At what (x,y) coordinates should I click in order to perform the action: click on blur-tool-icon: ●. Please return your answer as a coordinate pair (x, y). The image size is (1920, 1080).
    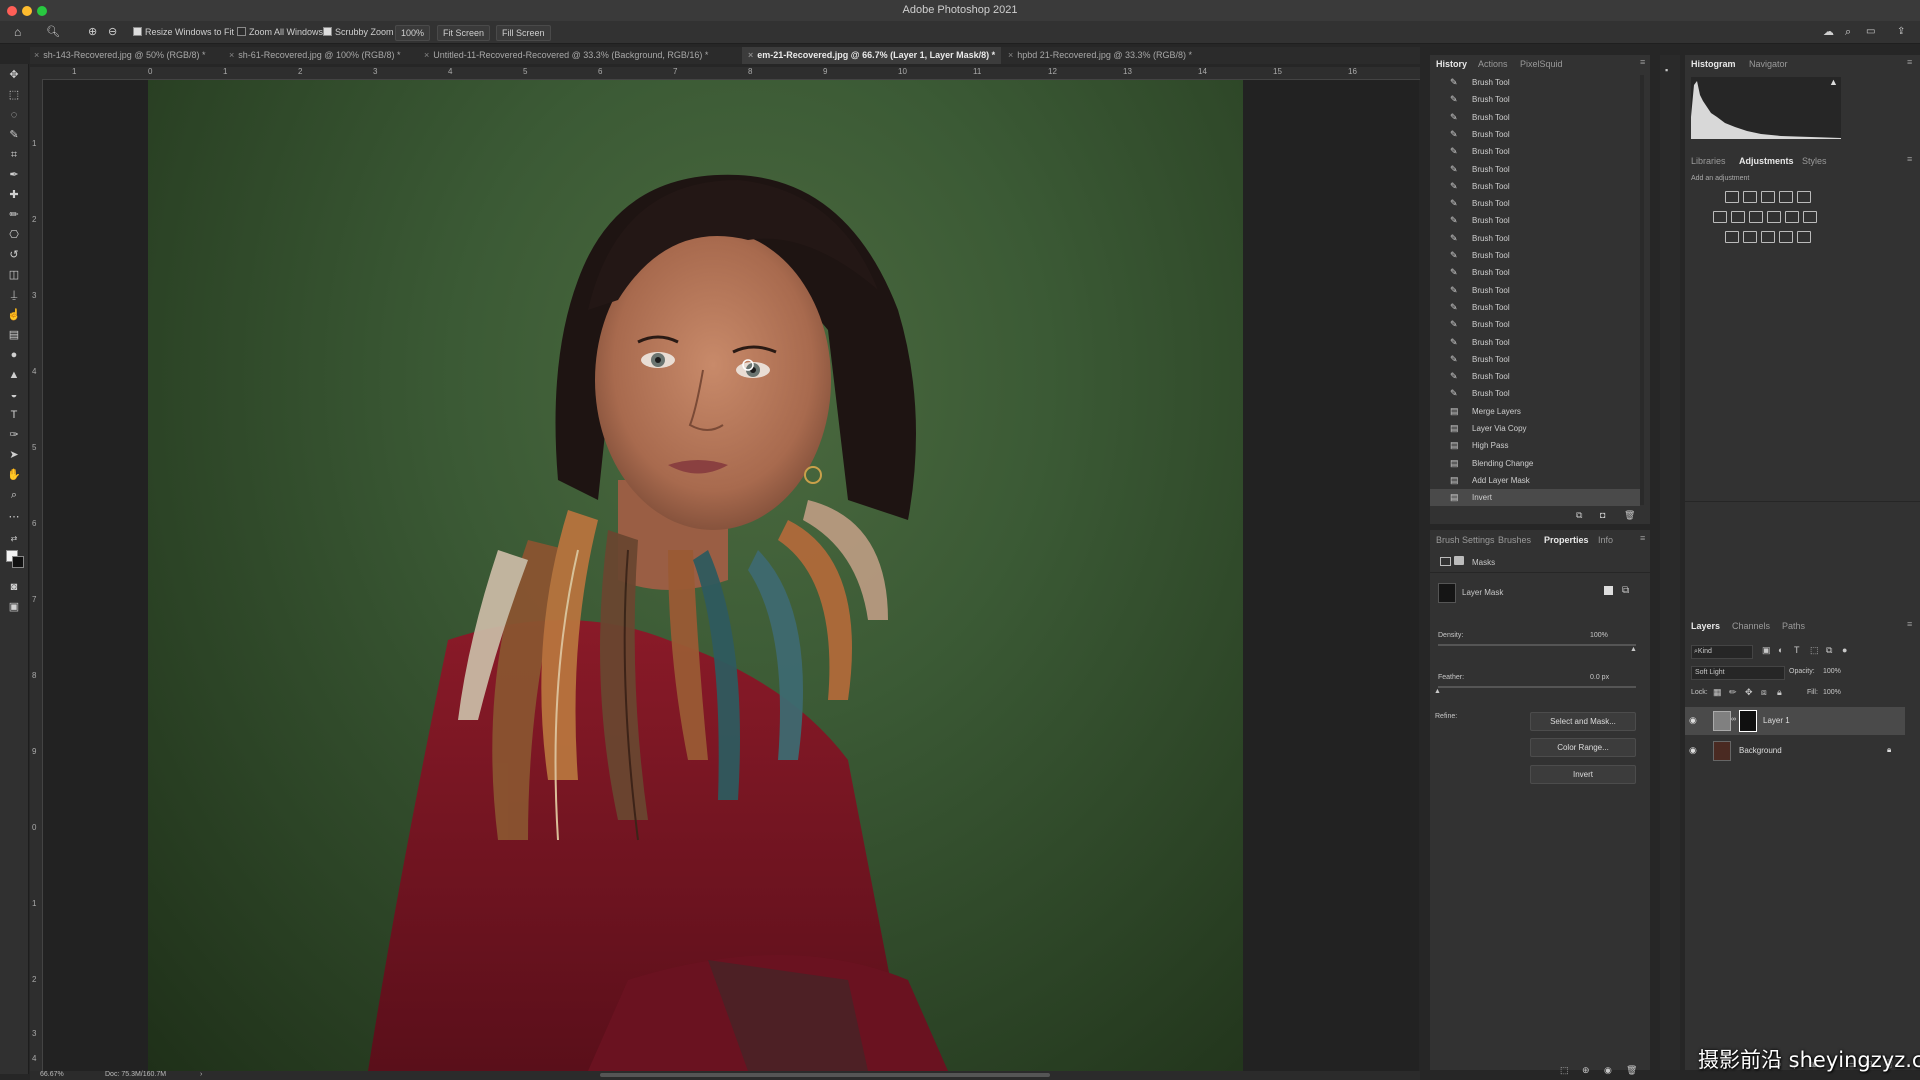
    Looking at the image, I should click on (14, 355).